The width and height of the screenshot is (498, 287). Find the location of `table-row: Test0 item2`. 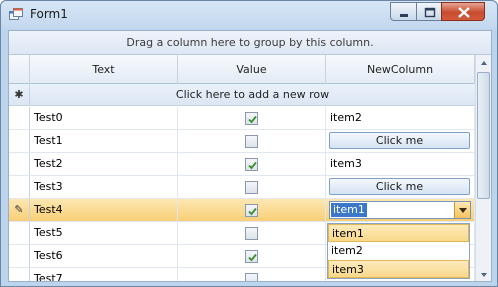

table-row: Test0 item2 is located at coordinates (242, 118).